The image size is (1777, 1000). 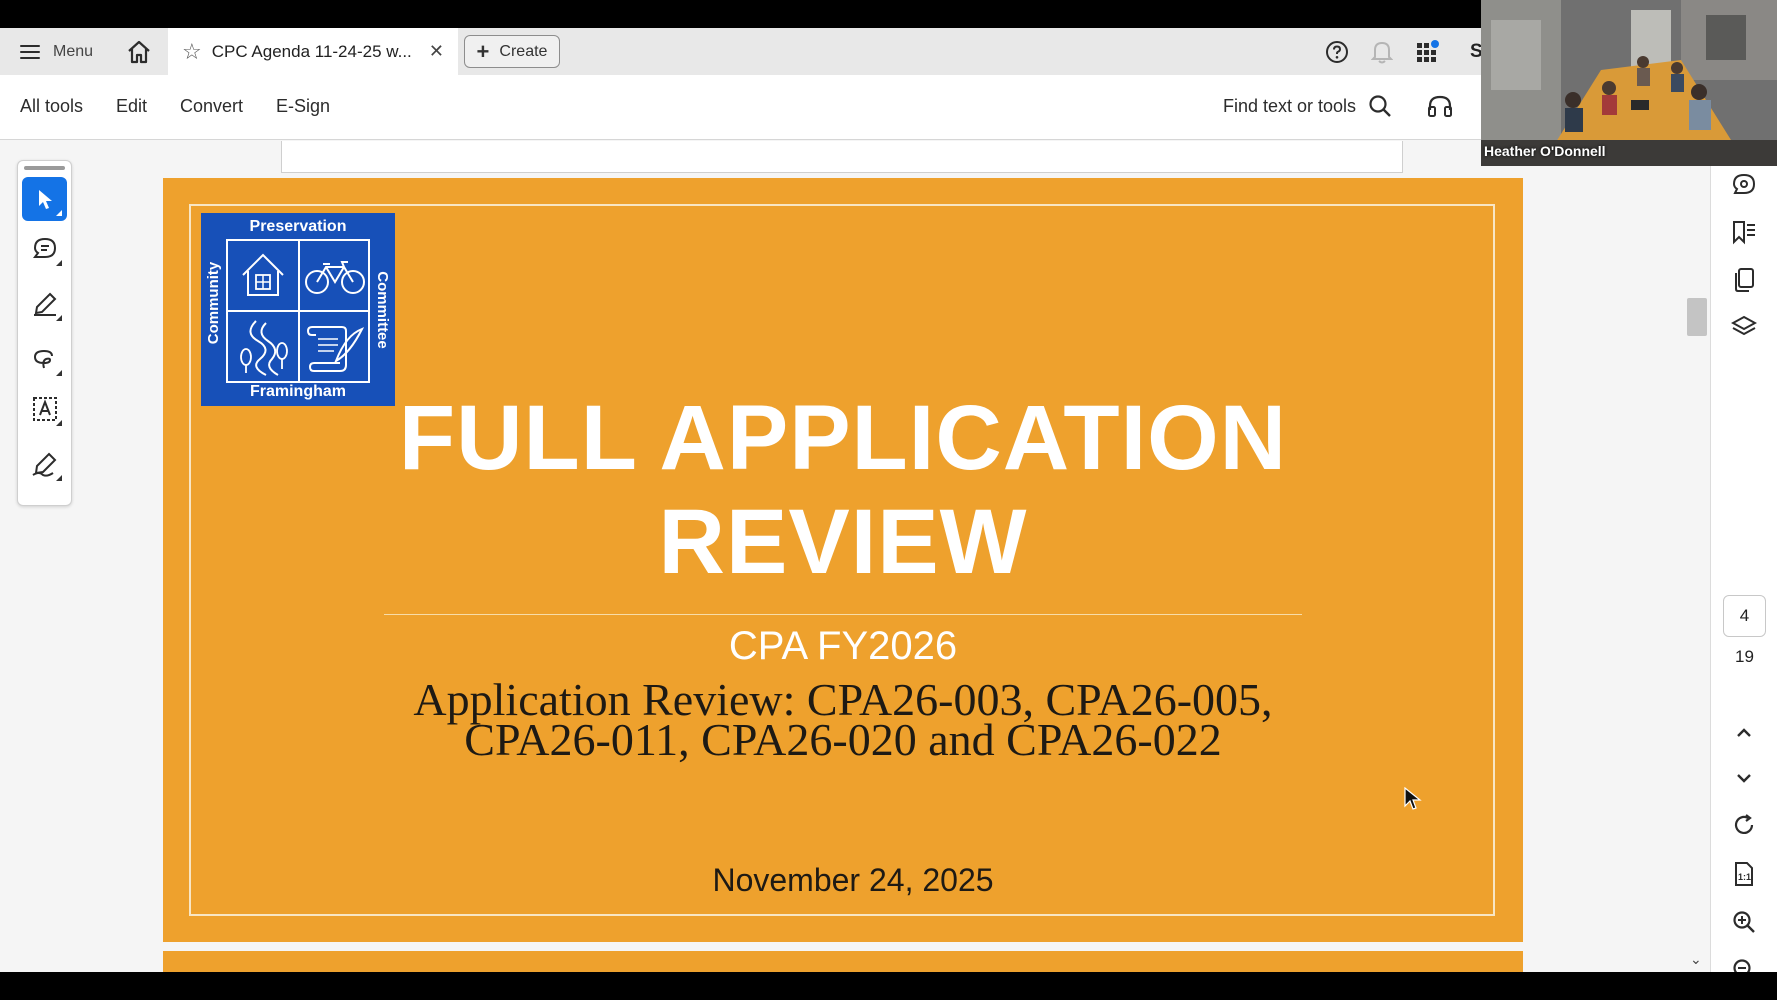 I want to click on home-button, so click(x=139, y=51).